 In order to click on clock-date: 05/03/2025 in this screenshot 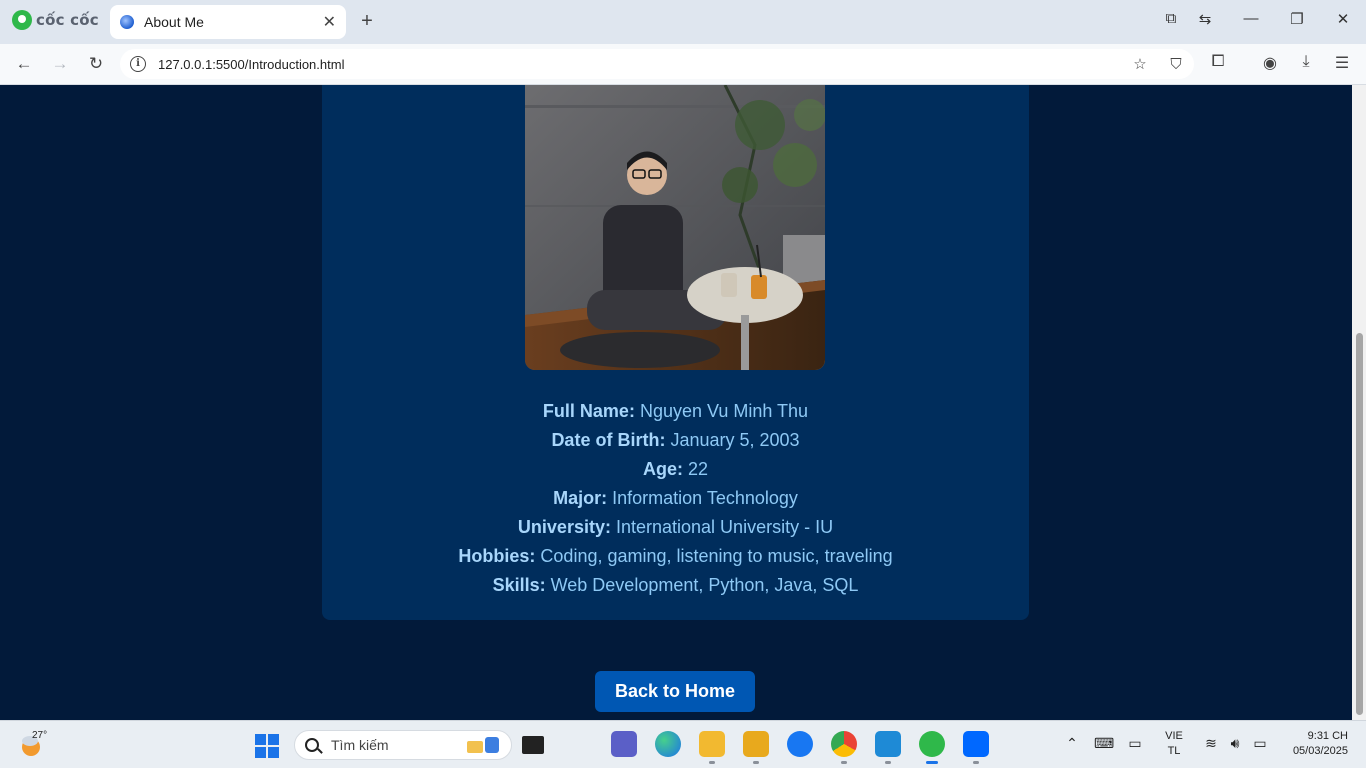, I will do `click(1320, 751)`.